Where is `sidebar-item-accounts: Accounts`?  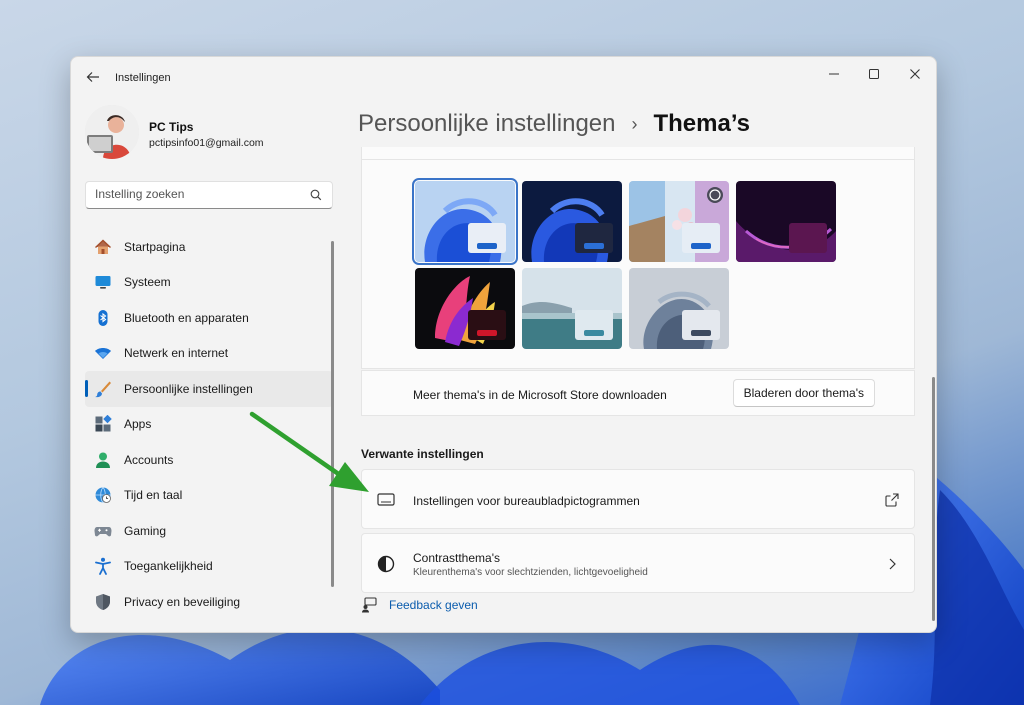
sidebar-item-accounts: Accounts is located at coordinates (209, 460).